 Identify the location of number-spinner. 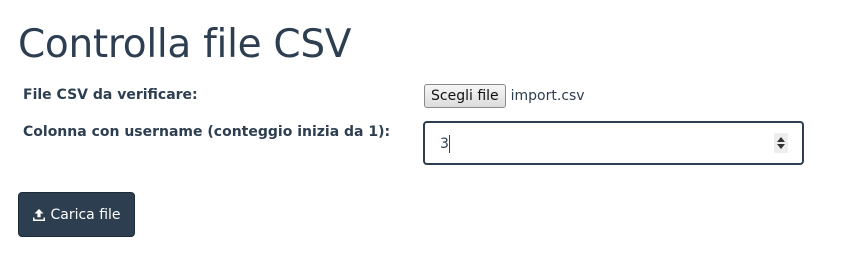
(781, 143).